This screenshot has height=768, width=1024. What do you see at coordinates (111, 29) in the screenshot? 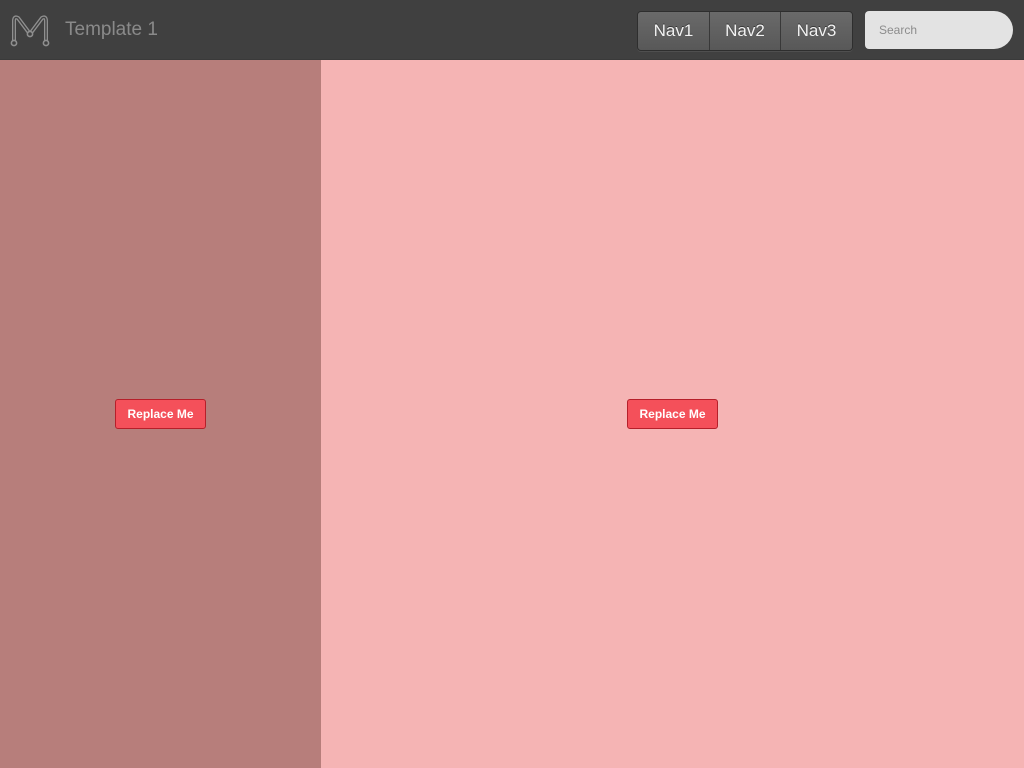
I see `app-title: Template 1` at bounding box center [111, 29].